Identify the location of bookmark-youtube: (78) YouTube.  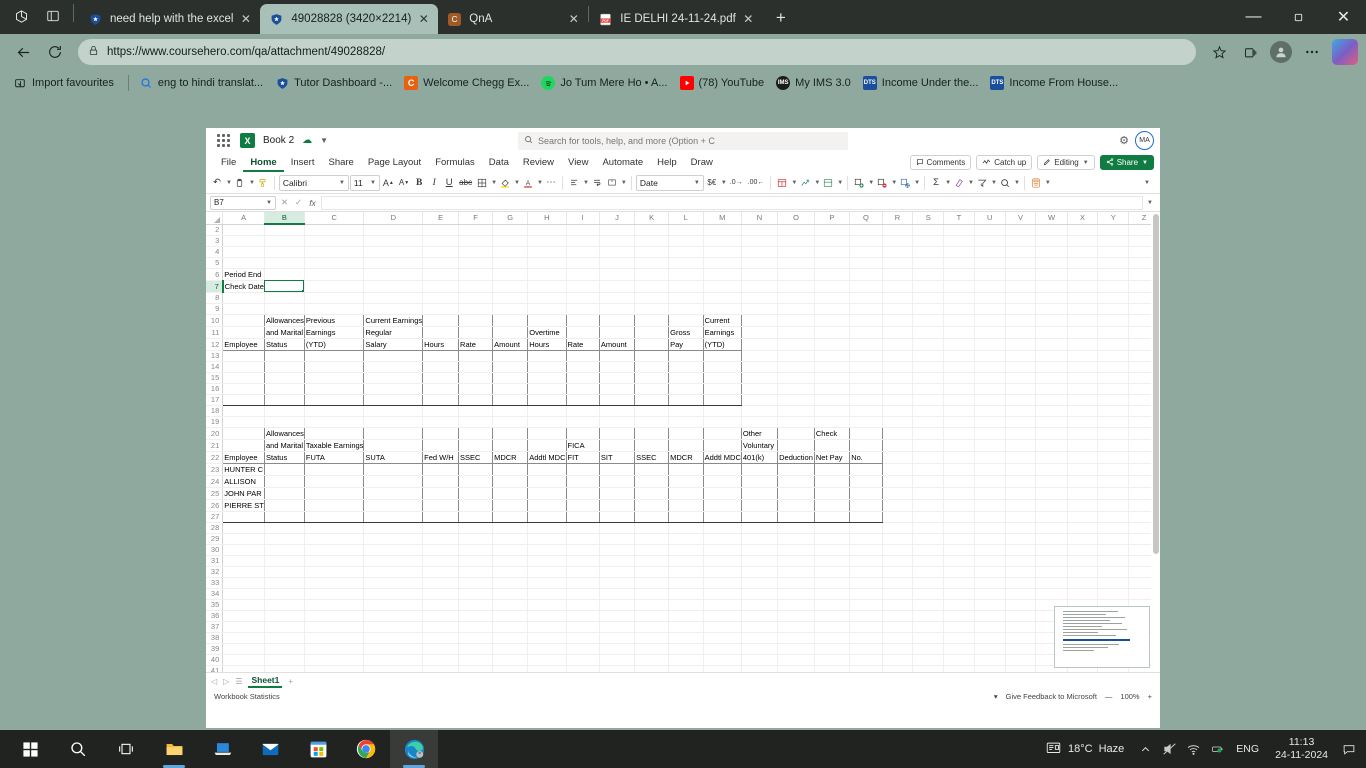
(724, 83).